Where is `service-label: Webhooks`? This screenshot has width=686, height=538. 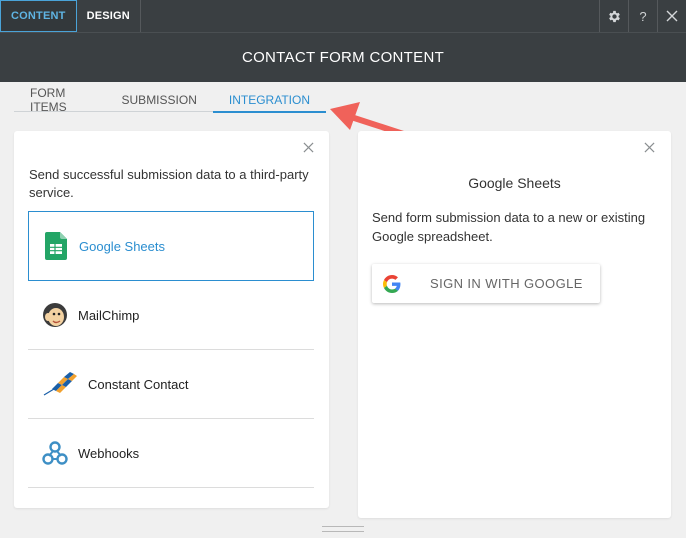
service-label: Webhooks is located at coordinates (109, 453).